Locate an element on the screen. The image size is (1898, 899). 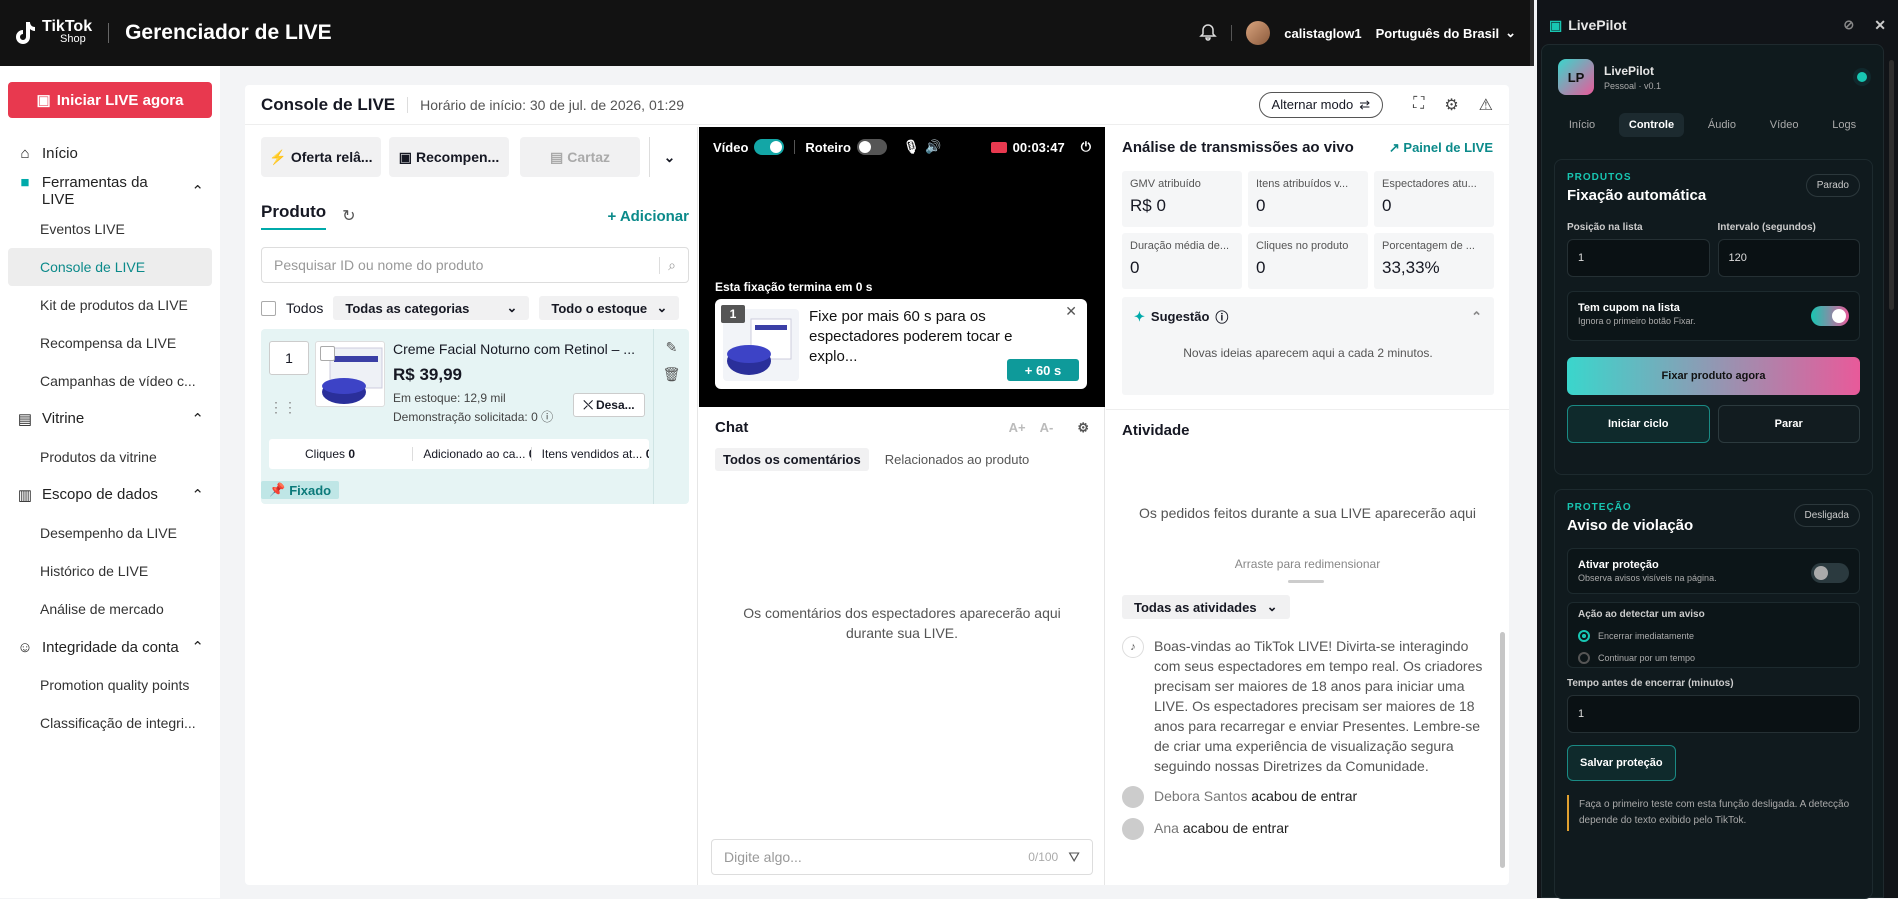
username: calistaglow1 is located at coordinates (1322, 33).